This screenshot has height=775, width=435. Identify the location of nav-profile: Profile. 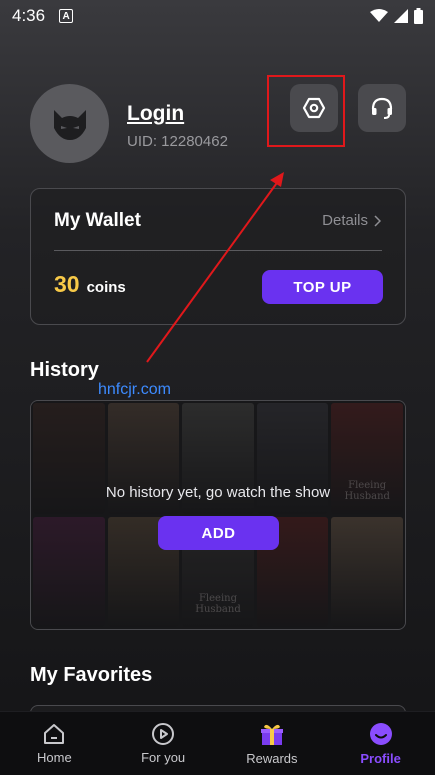
(381, 743).